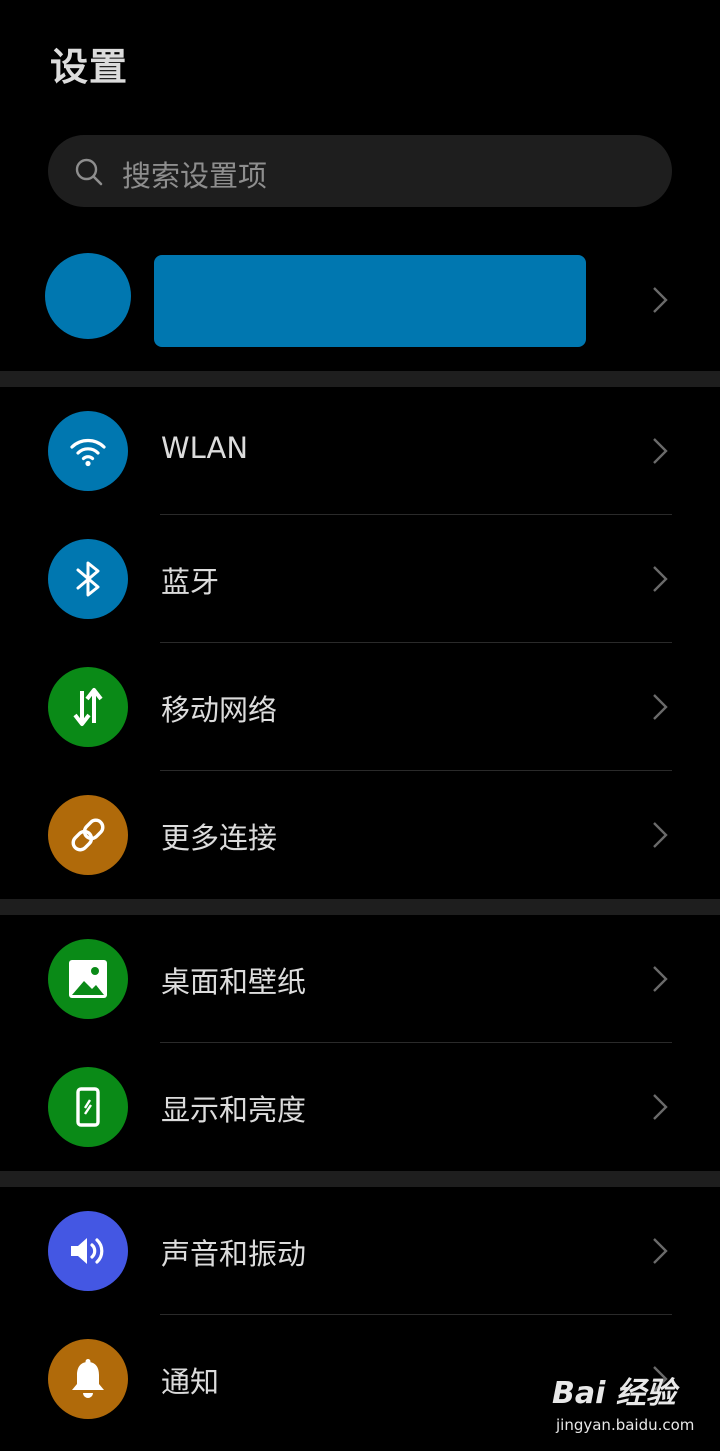  Describe the element at coordinates (88, 451) in the screenshot. I see `wifi-icon` at that location.